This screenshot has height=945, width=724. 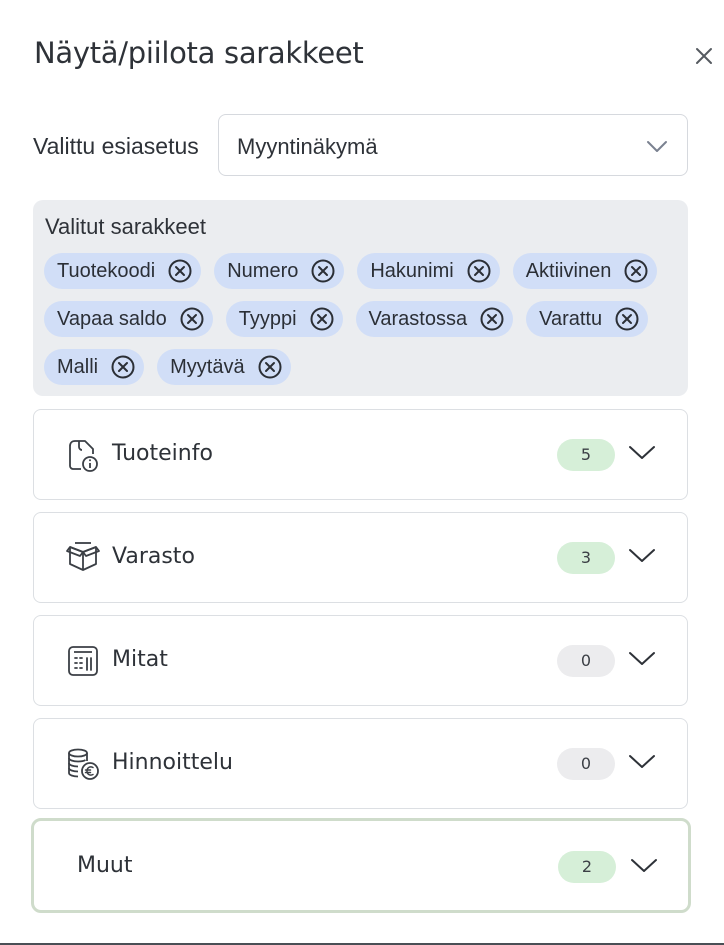 I want to click on column-chip: Tyyppi, so click(x=284, y=319).